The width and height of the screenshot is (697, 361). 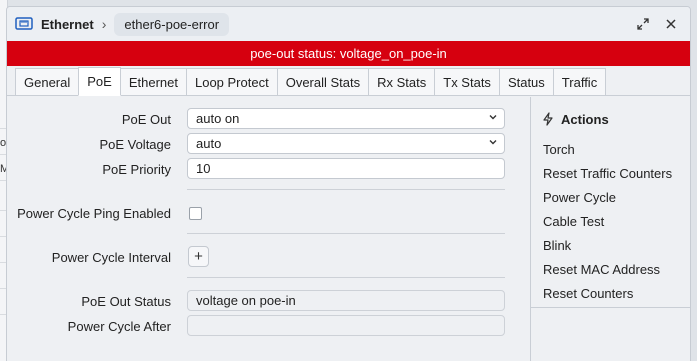 What do you see at coordinates (346, 325) in the screenshot?
I see `power-cycle-after-field` at bounding box center [346, 325].